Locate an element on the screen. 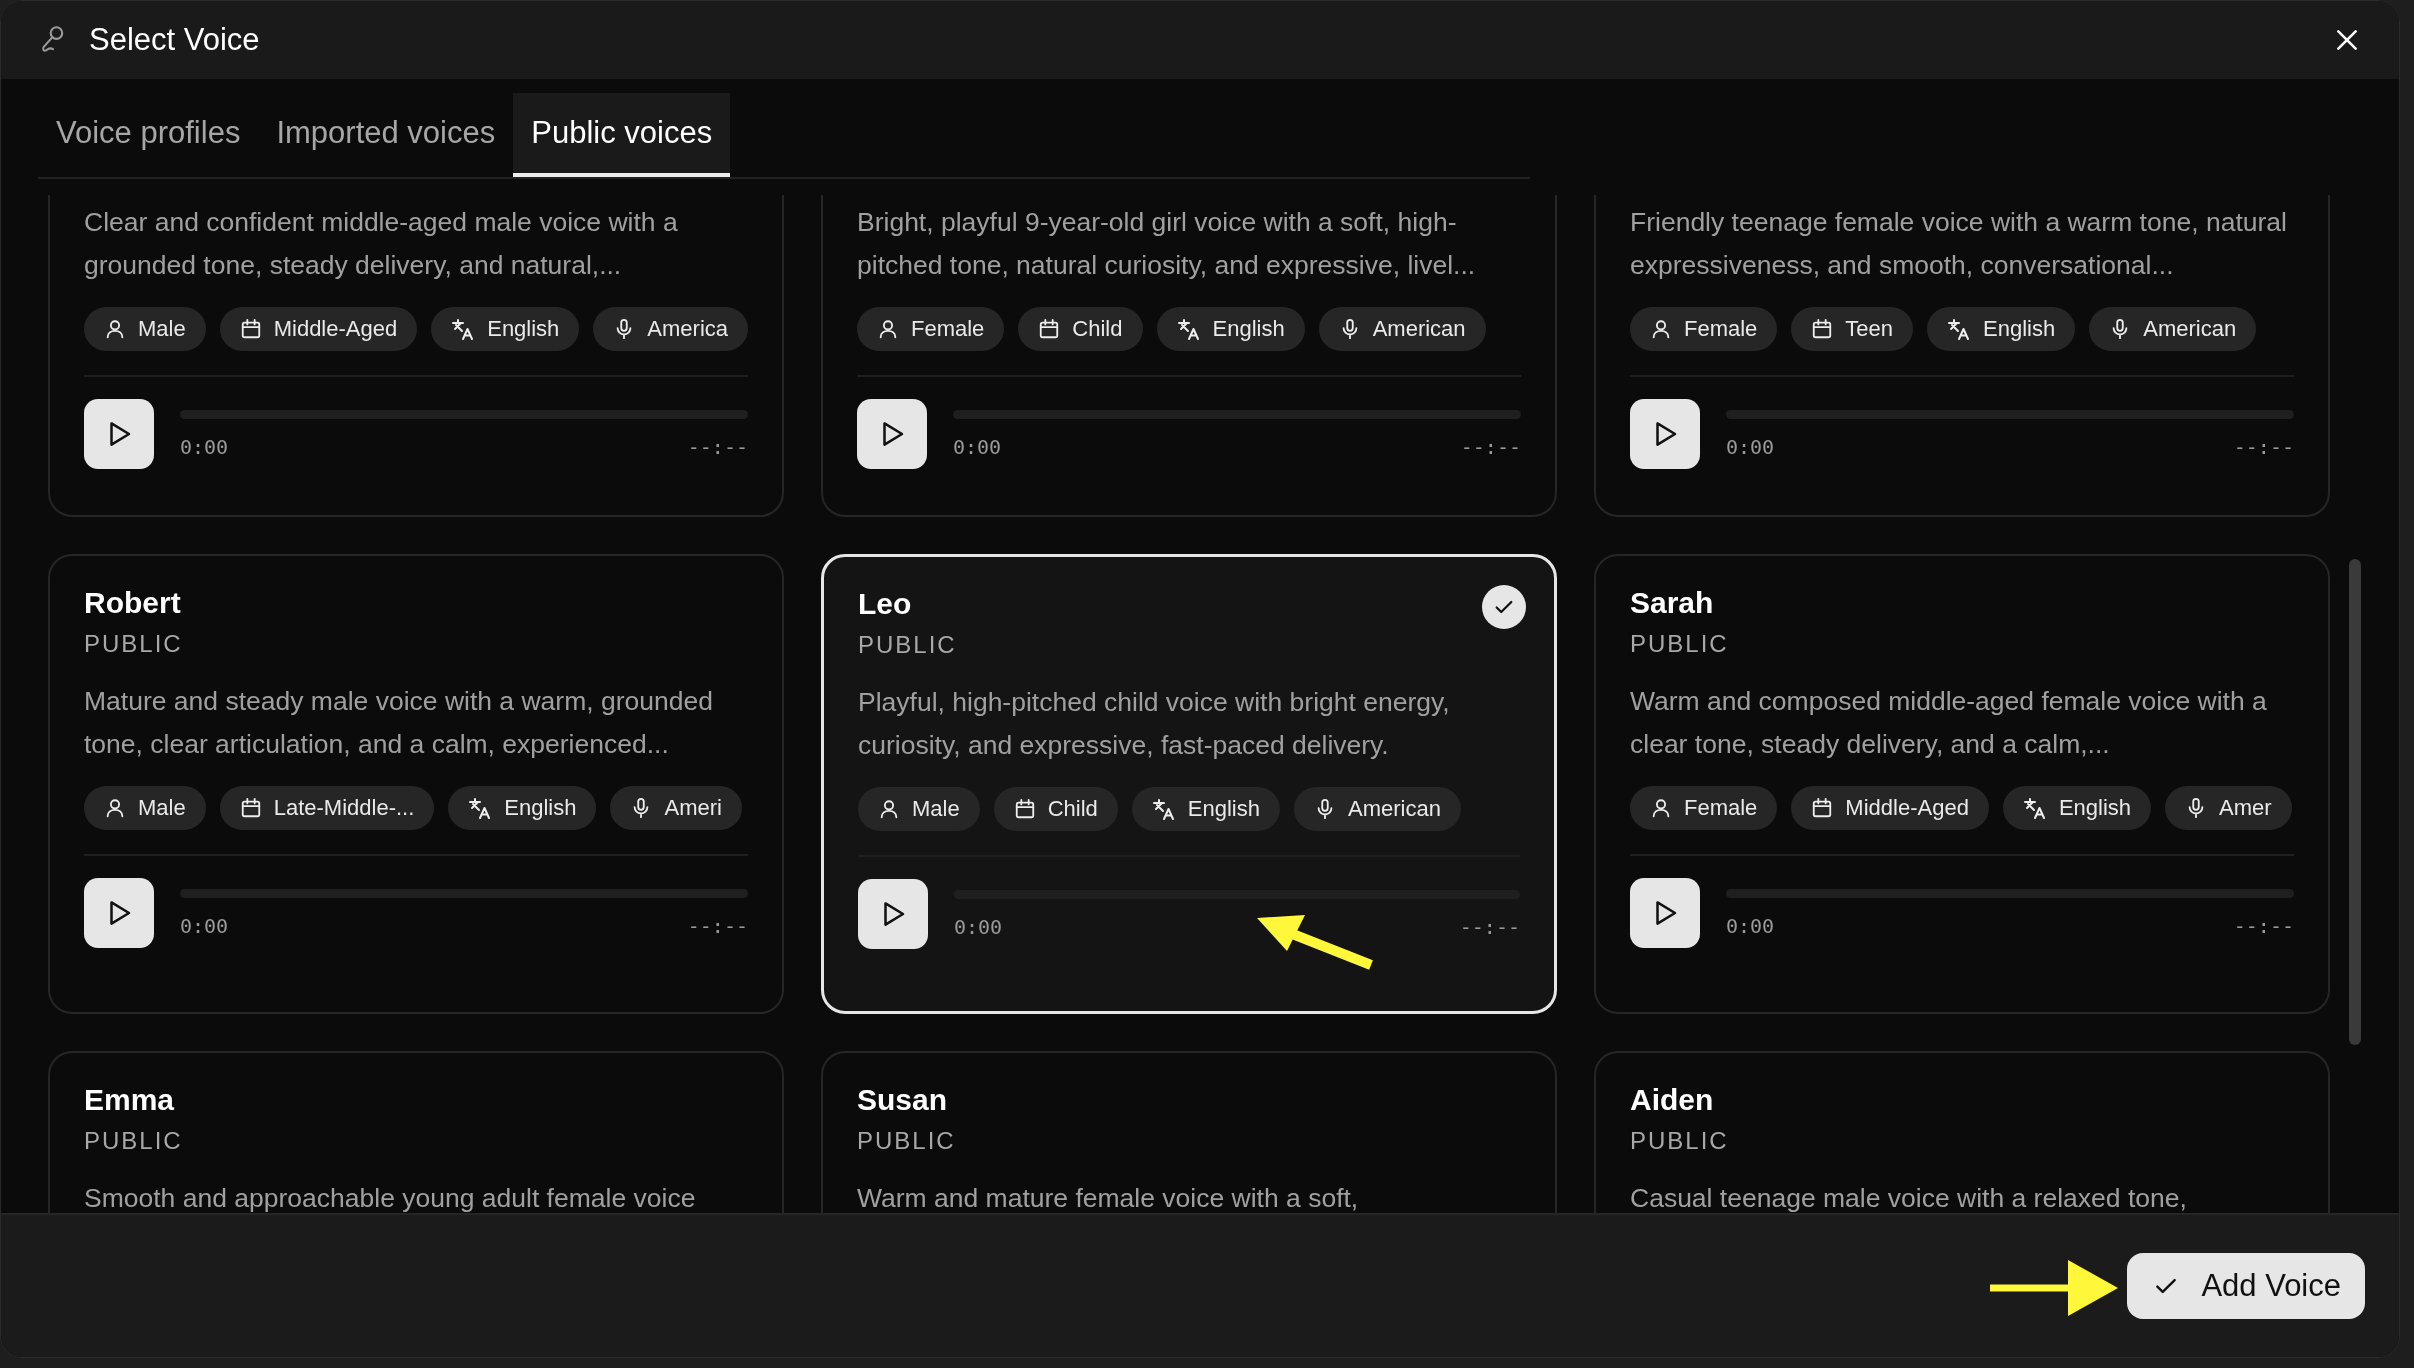 The height and width of the screenshot is (1368, 2414). voice-description: Smooth and approachable young adult female voice is located at coordinates (390, 1197).